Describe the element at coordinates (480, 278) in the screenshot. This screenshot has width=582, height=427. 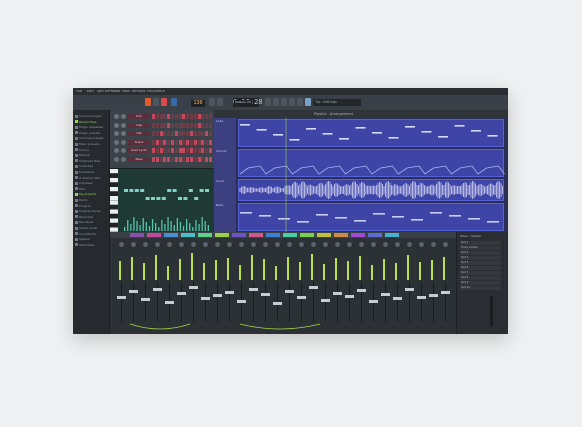
I see `fx-slot: Slot 8` at that location.